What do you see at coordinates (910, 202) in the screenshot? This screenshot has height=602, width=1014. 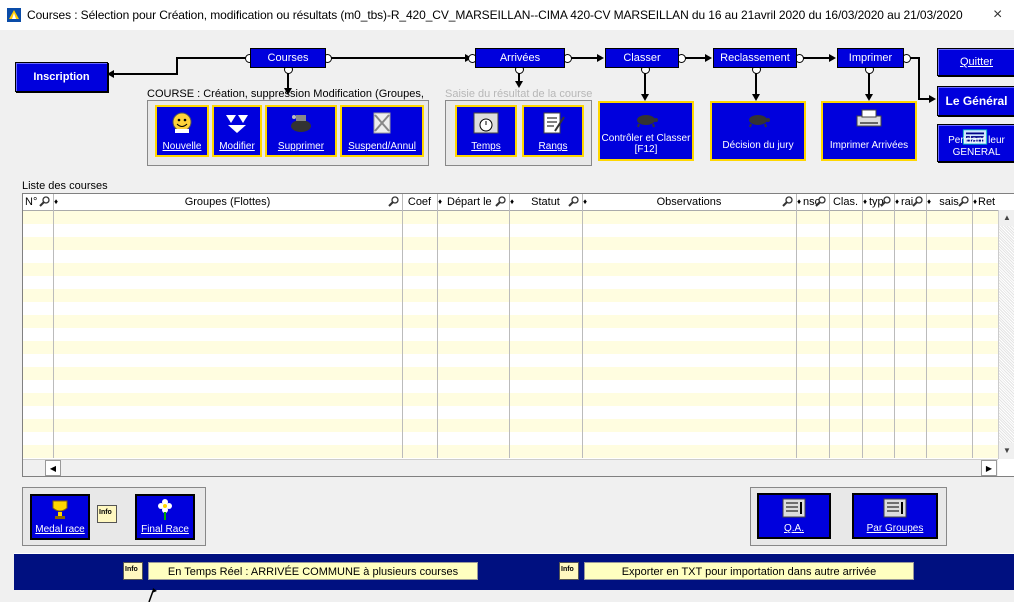 I see `col-rai: ♦ rai` at bounding box center [910, 202].